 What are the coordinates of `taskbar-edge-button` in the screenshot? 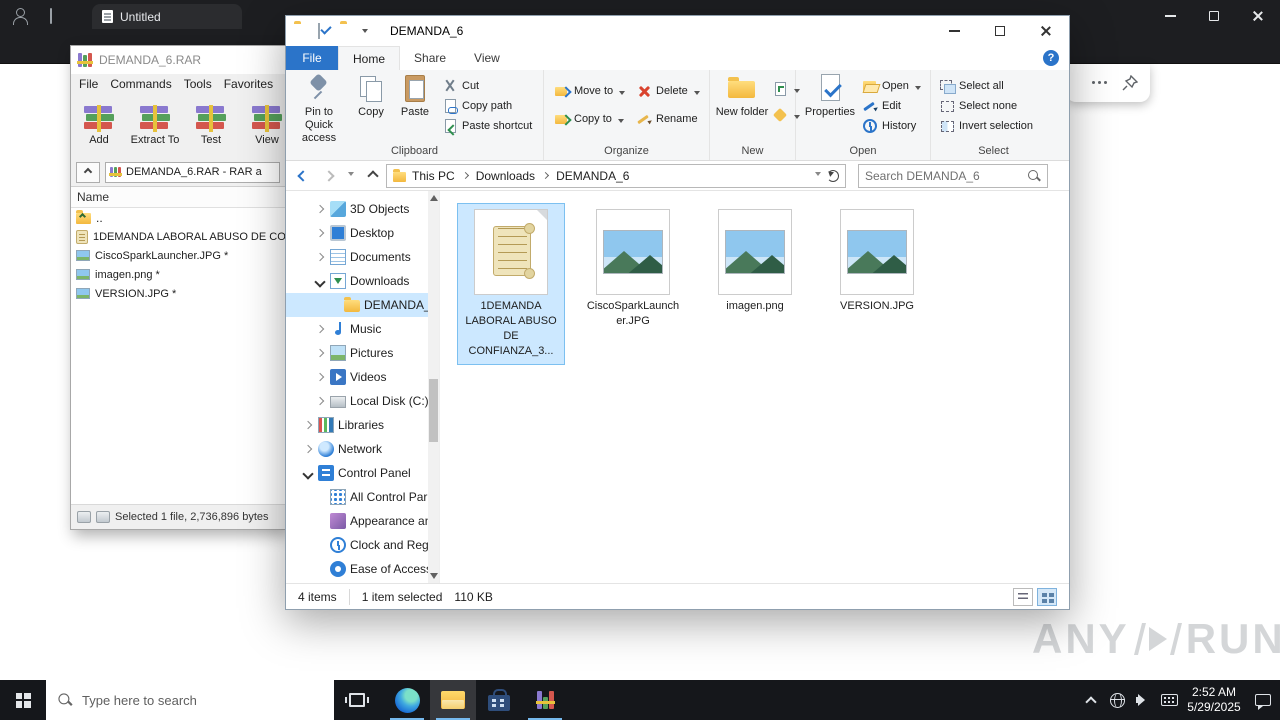 It's located at (407, 700).